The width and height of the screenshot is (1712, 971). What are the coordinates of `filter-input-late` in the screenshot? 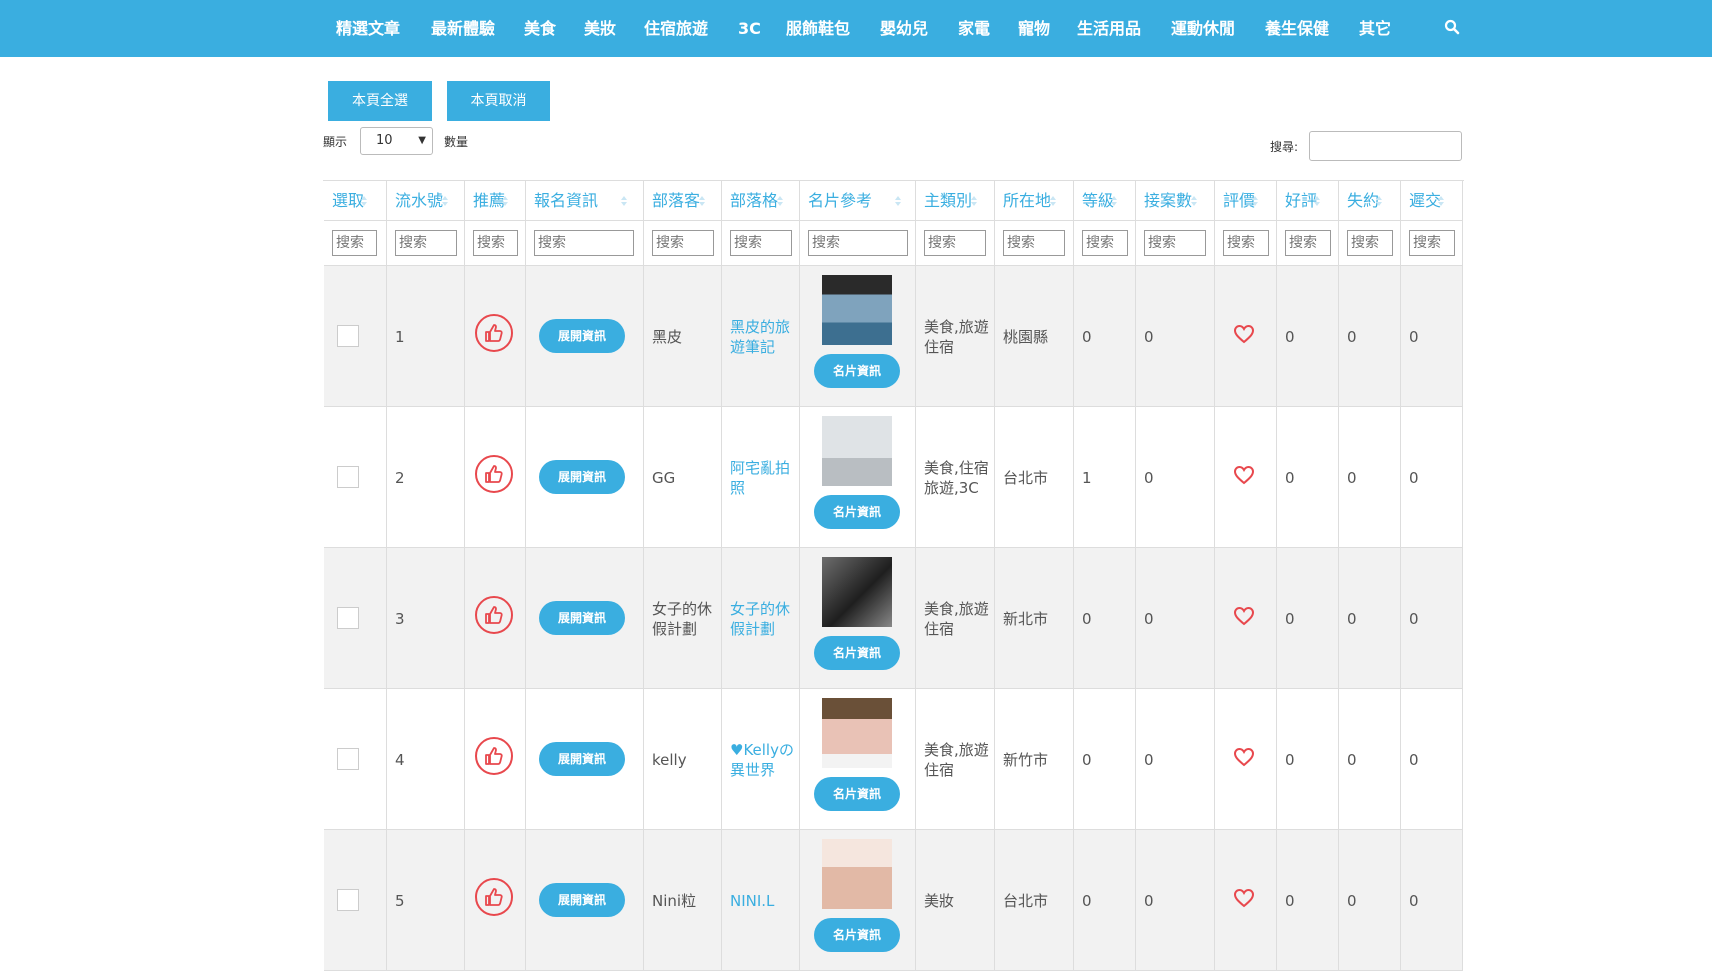 It's located at (1432, 243).